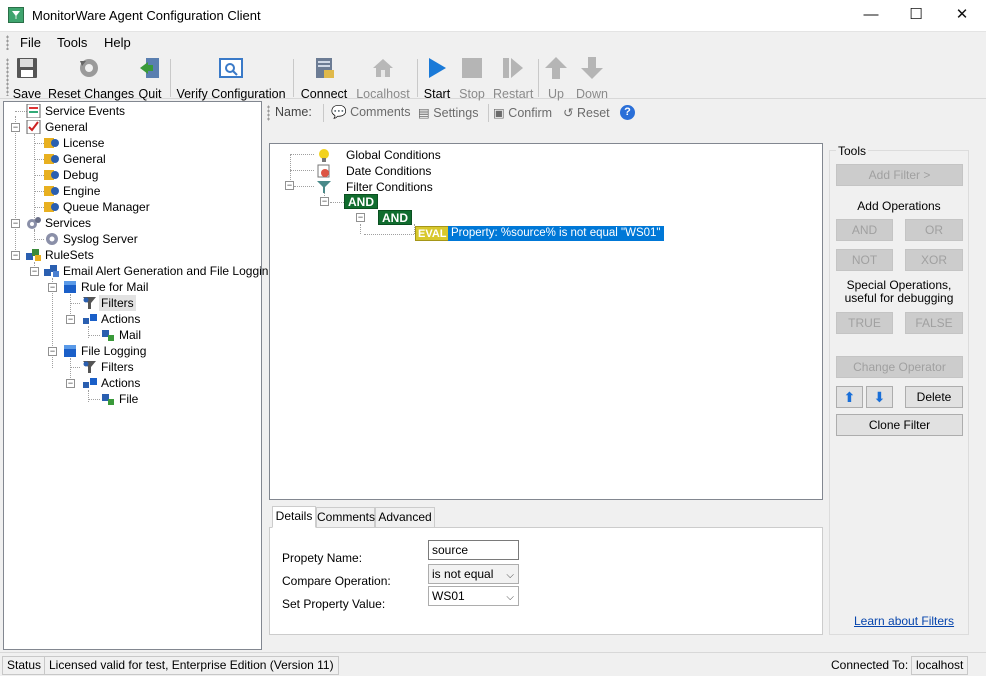 This screenshot has height=676, width=986. Describe the element at coordinates (361, 201) in the screenshot. I see `and-operator-node: AND` at that location.